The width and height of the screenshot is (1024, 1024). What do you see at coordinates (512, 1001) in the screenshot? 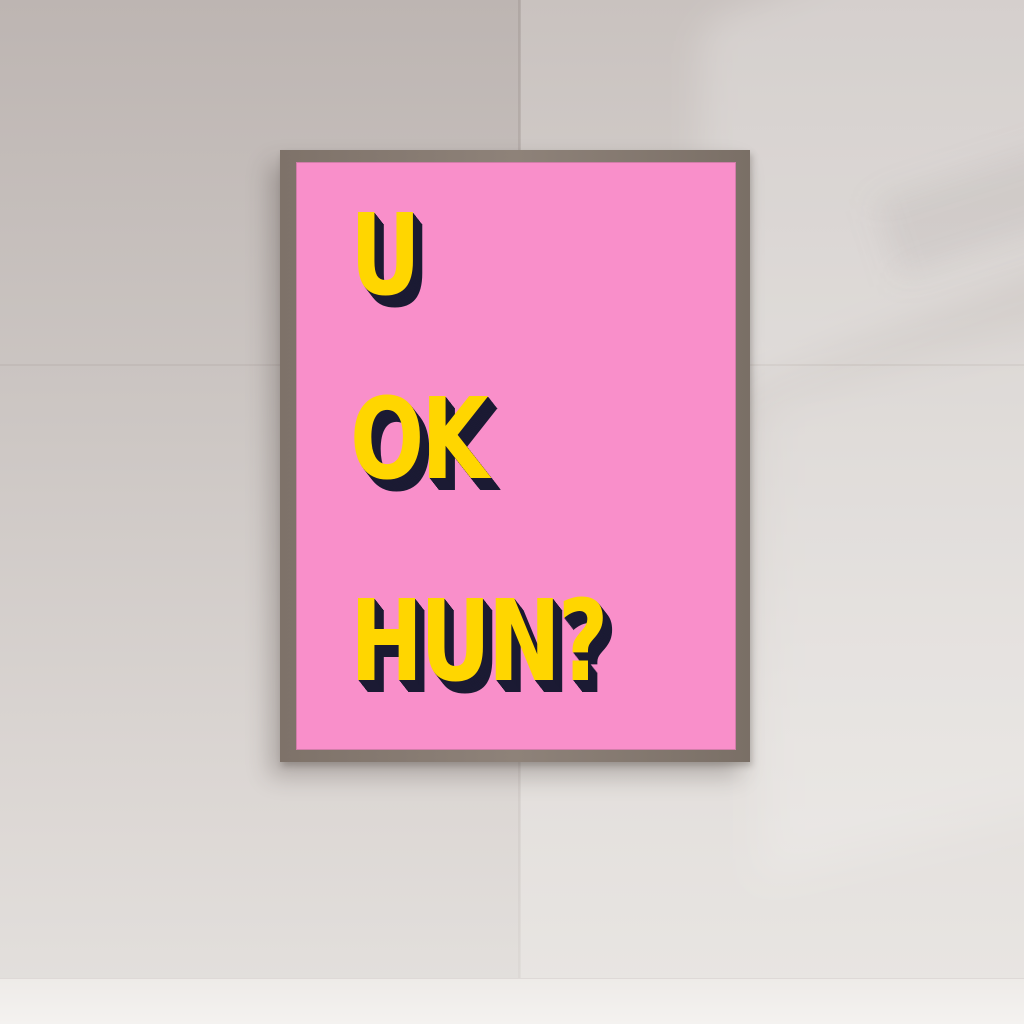
I see `floor` at bounding box center [512, 1001].